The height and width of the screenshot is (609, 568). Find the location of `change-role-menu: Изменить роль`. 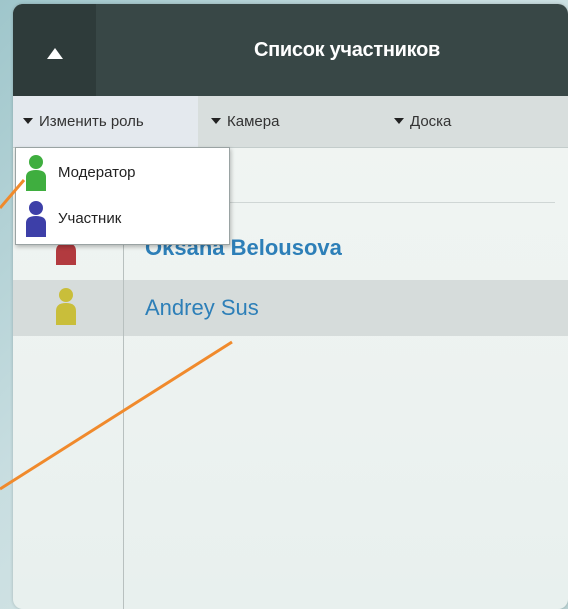

change-role-menu: Изменить роль is located at coordinates (105, 121).